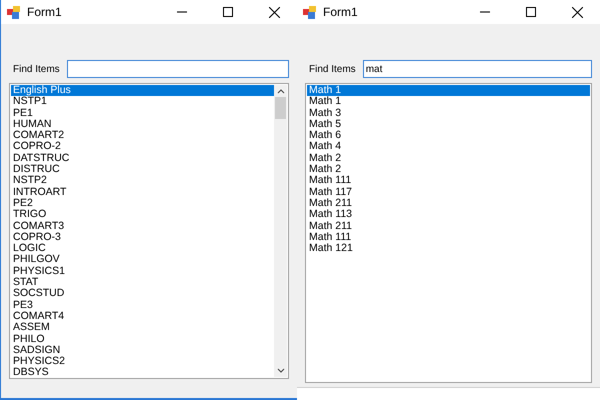 Image resolution: width=600 pixels, height=400 pixels. Describe the element at coordinates (142, 113) in the screenshot. I see `list-item: PE1` at that location.